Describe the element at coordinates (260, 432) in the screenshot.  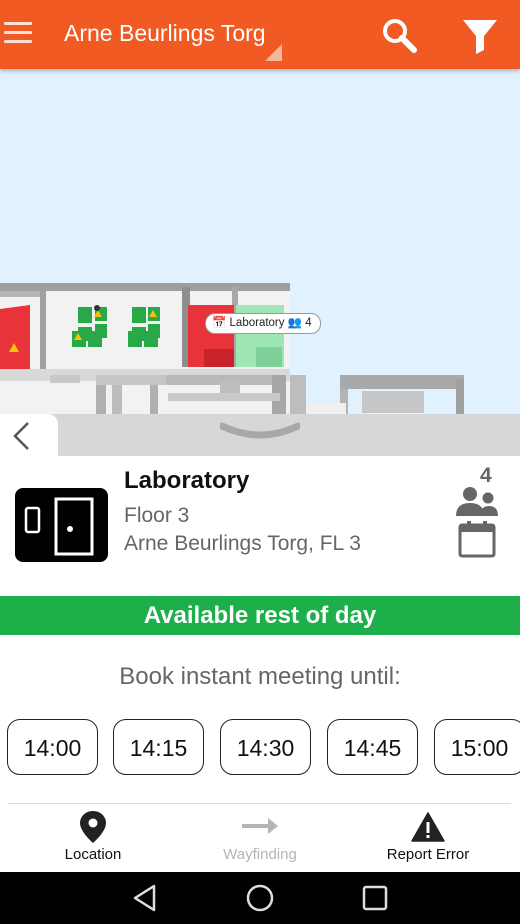
I see `chevron-down-icon` at that location.